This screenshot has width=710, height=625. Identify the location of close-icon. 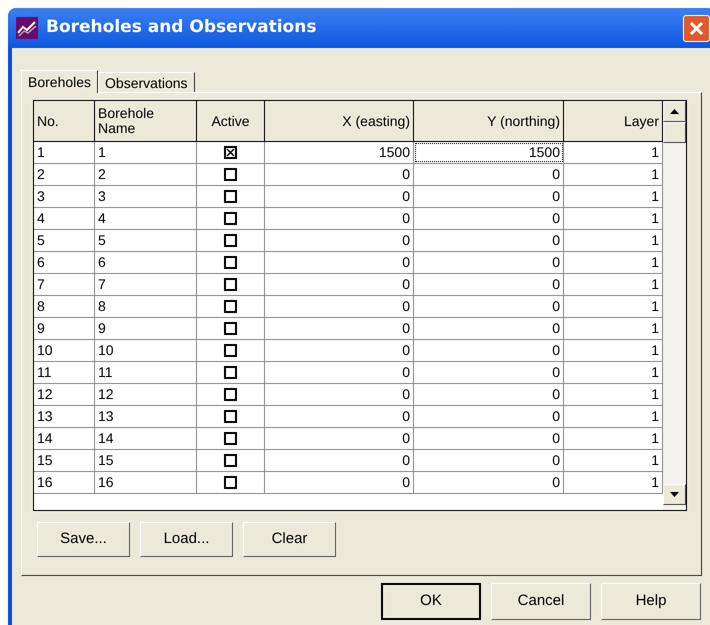
(696, 28).